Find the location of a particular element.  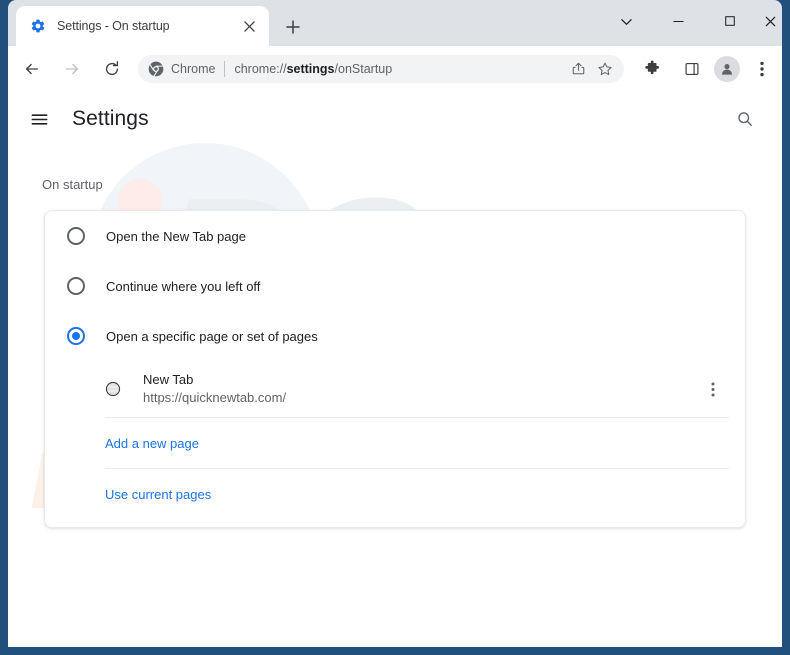

browser-toolbar: Chrome chrome://settings/onStartup is located at coordinates (395, 68).